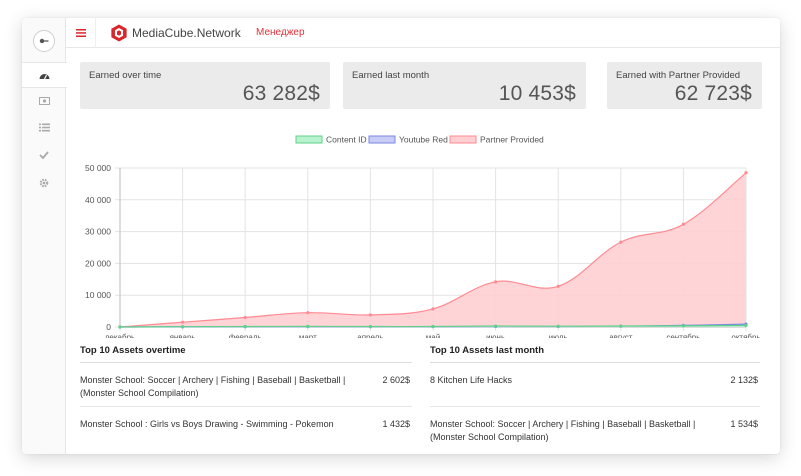 The height and width of the screenshot is (476, 801). Describe the element at coordinates (245, 335) in the screenshot. I see `x-tick-label: февраль` at that location.